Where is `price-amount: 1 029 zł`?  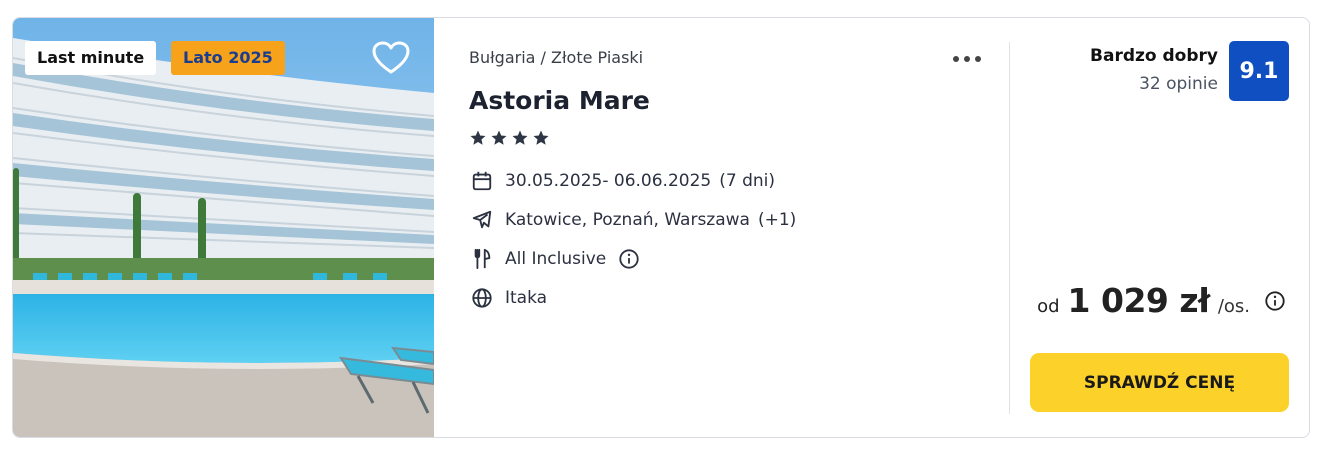 price-amount: 1 029 zł is located at coordinates (1139, 300).